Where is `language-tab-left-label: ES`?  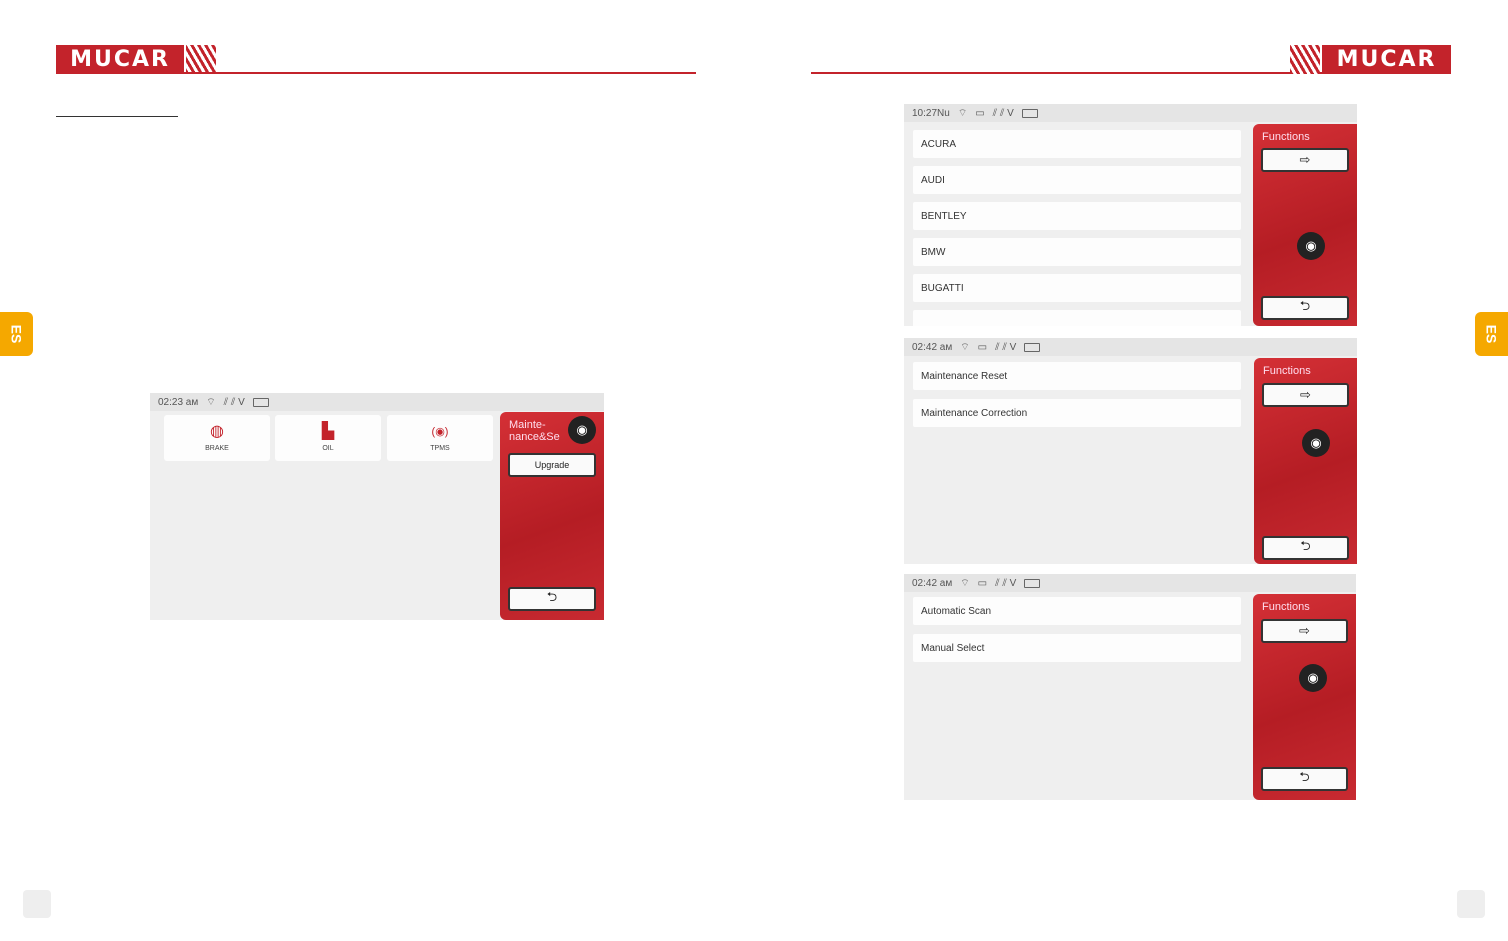 language-tab-left-label: ES is located at coordinates (16, 334).